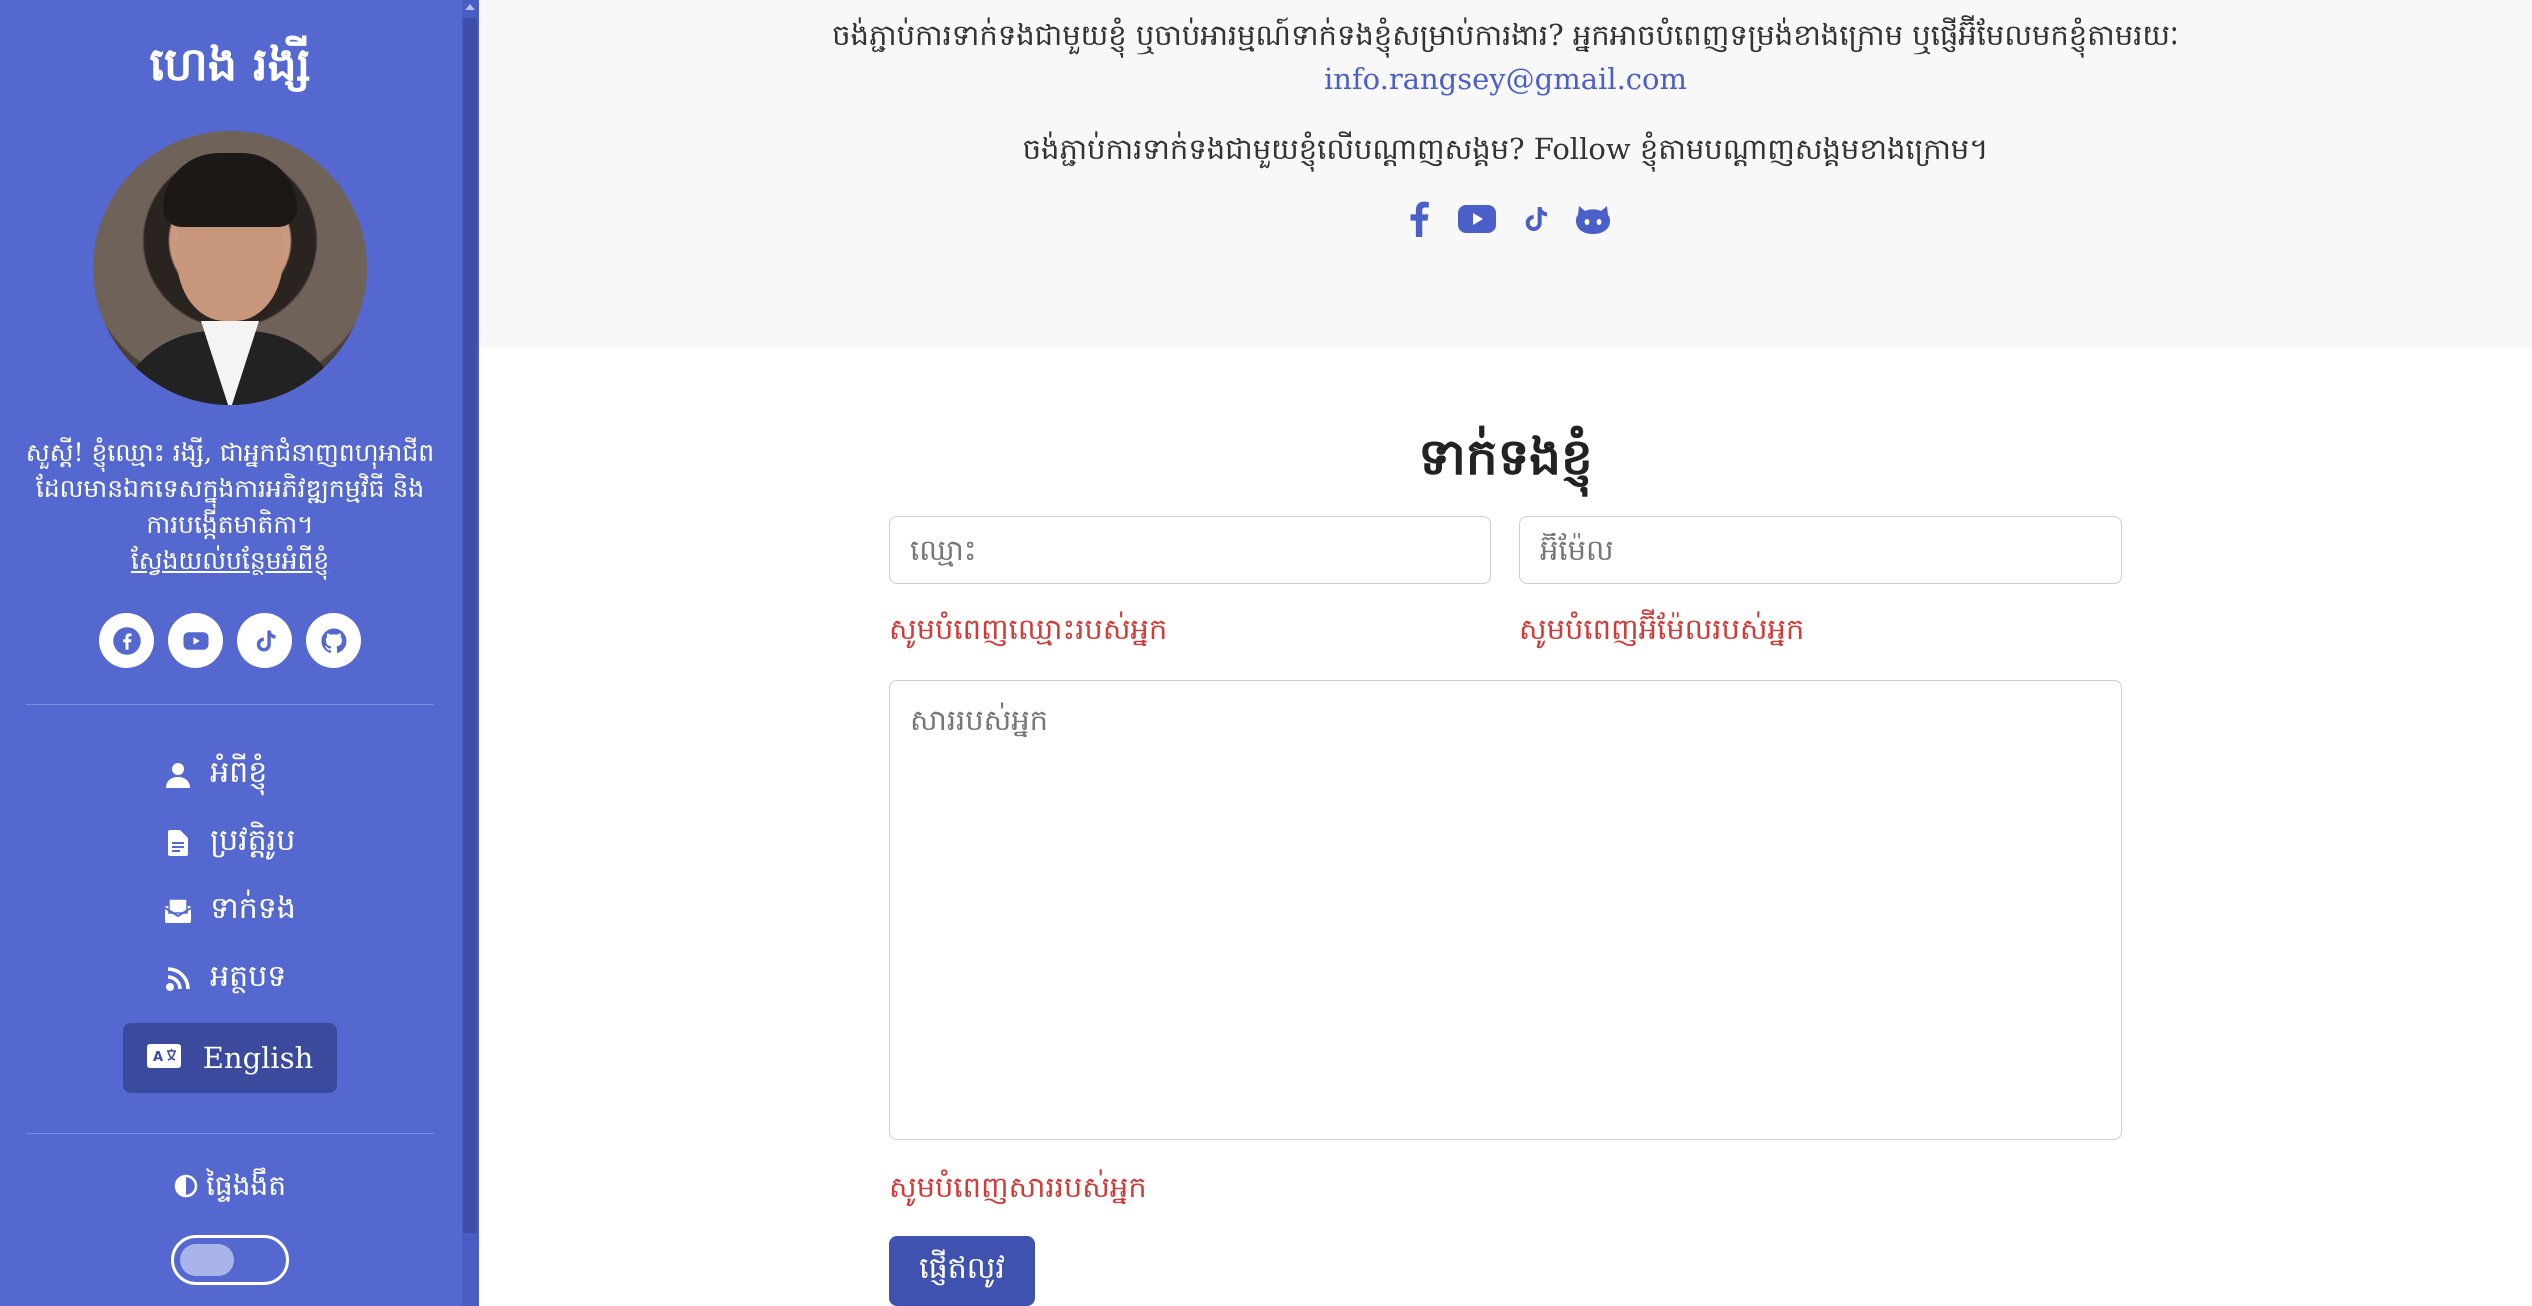  What do you see at coordinates (230, 561) in the screenshot?
I see `about-more-link: ស្វែងយល់បន្ថែមអំពីខ្ញុំ` at bounding box center [230, 561].